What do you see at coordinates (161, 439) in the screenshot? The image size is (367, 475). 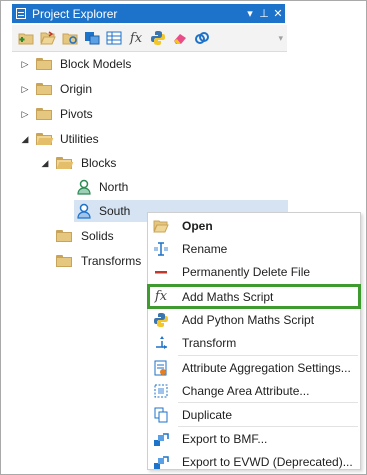 I see `export-bmf-icon` at bounding box center [161, 439].